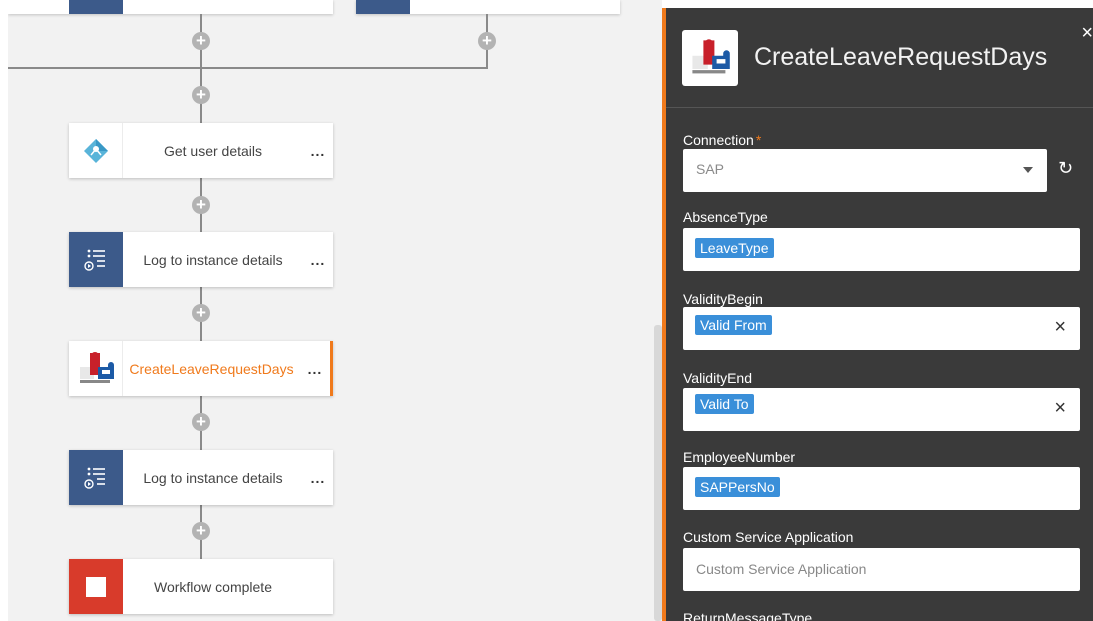 The height and width of the screenshot is (621, 1093). Describe the element at coordinates (718, 378) in the screenshot. I see `validity-end-label: ValidityEnd` at that location.